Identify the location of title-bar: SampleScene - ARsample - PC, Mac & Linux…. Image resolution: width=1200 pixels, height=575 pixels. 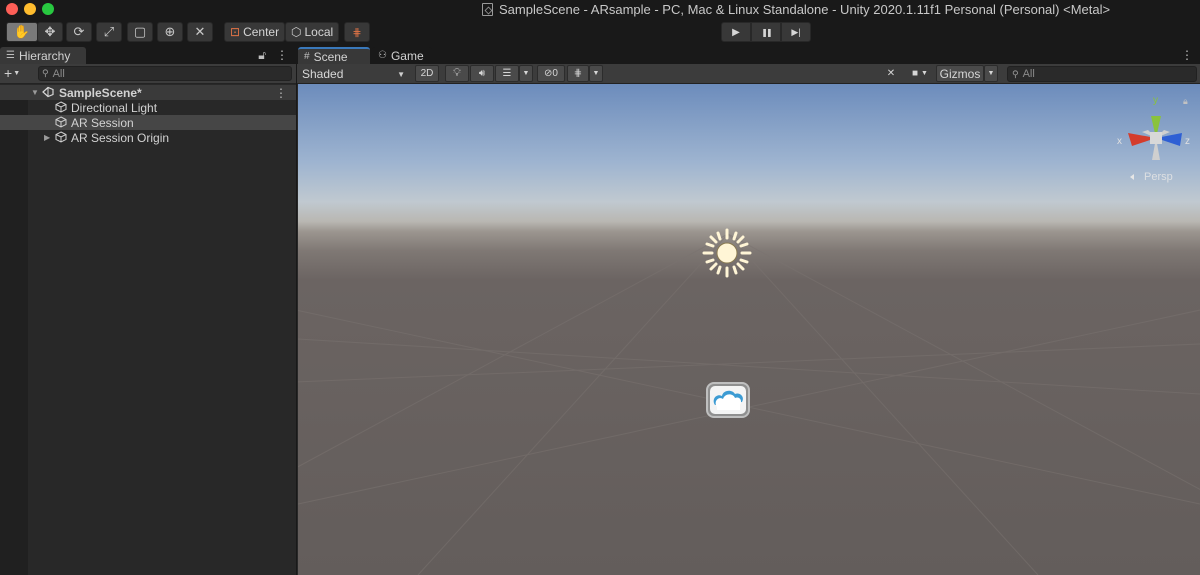
(600, 9).